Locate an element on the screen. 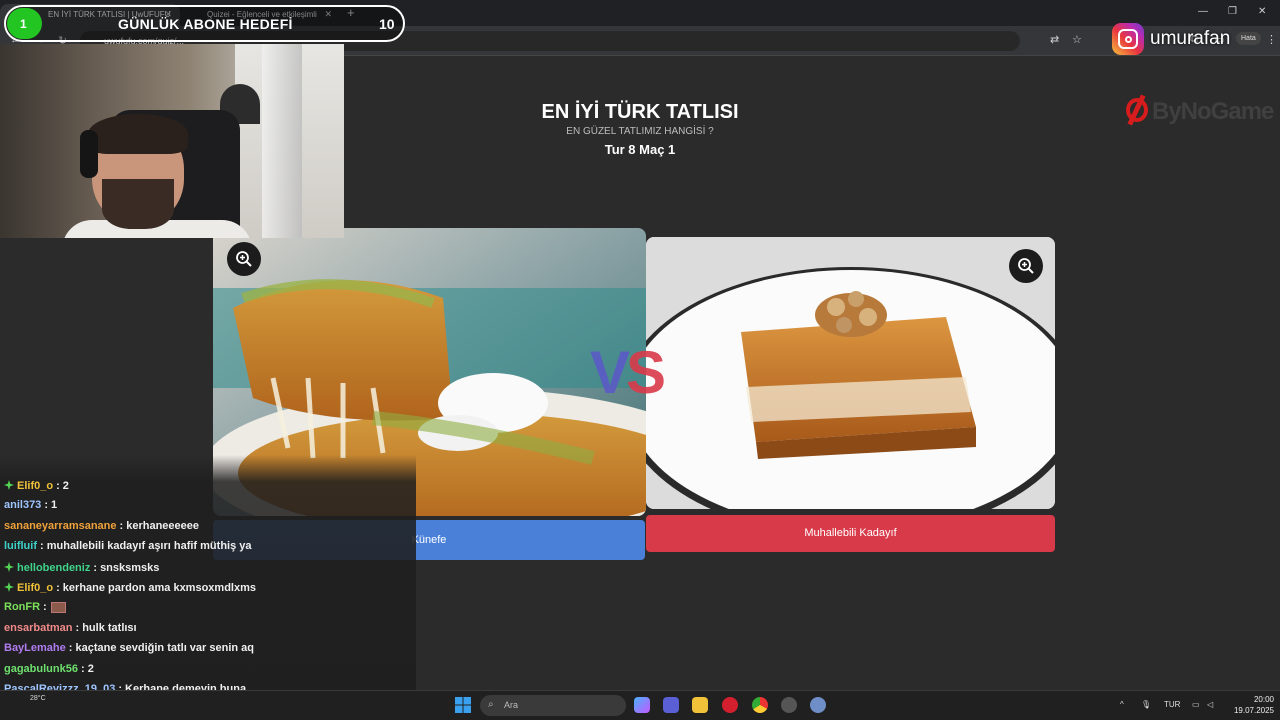 The image size is (1280, 720). tray-expand-icon: ^ is located at coordinates (1122, 704).